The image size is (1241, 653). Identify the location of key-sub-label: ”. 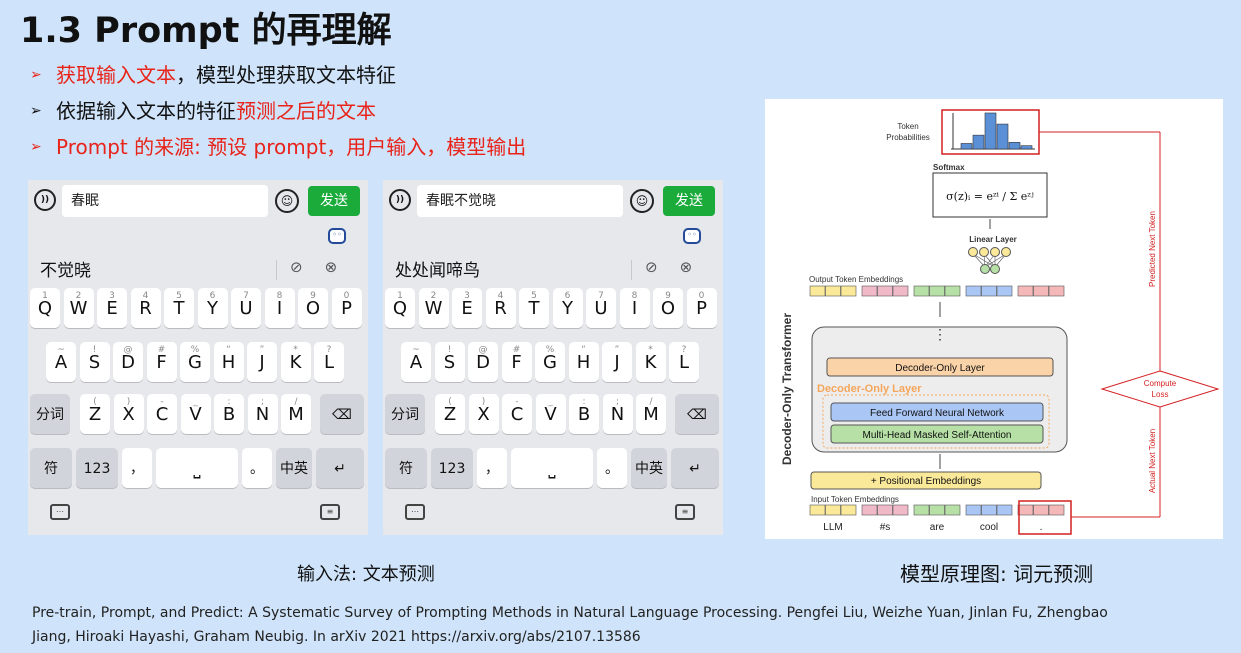
(262, 350).